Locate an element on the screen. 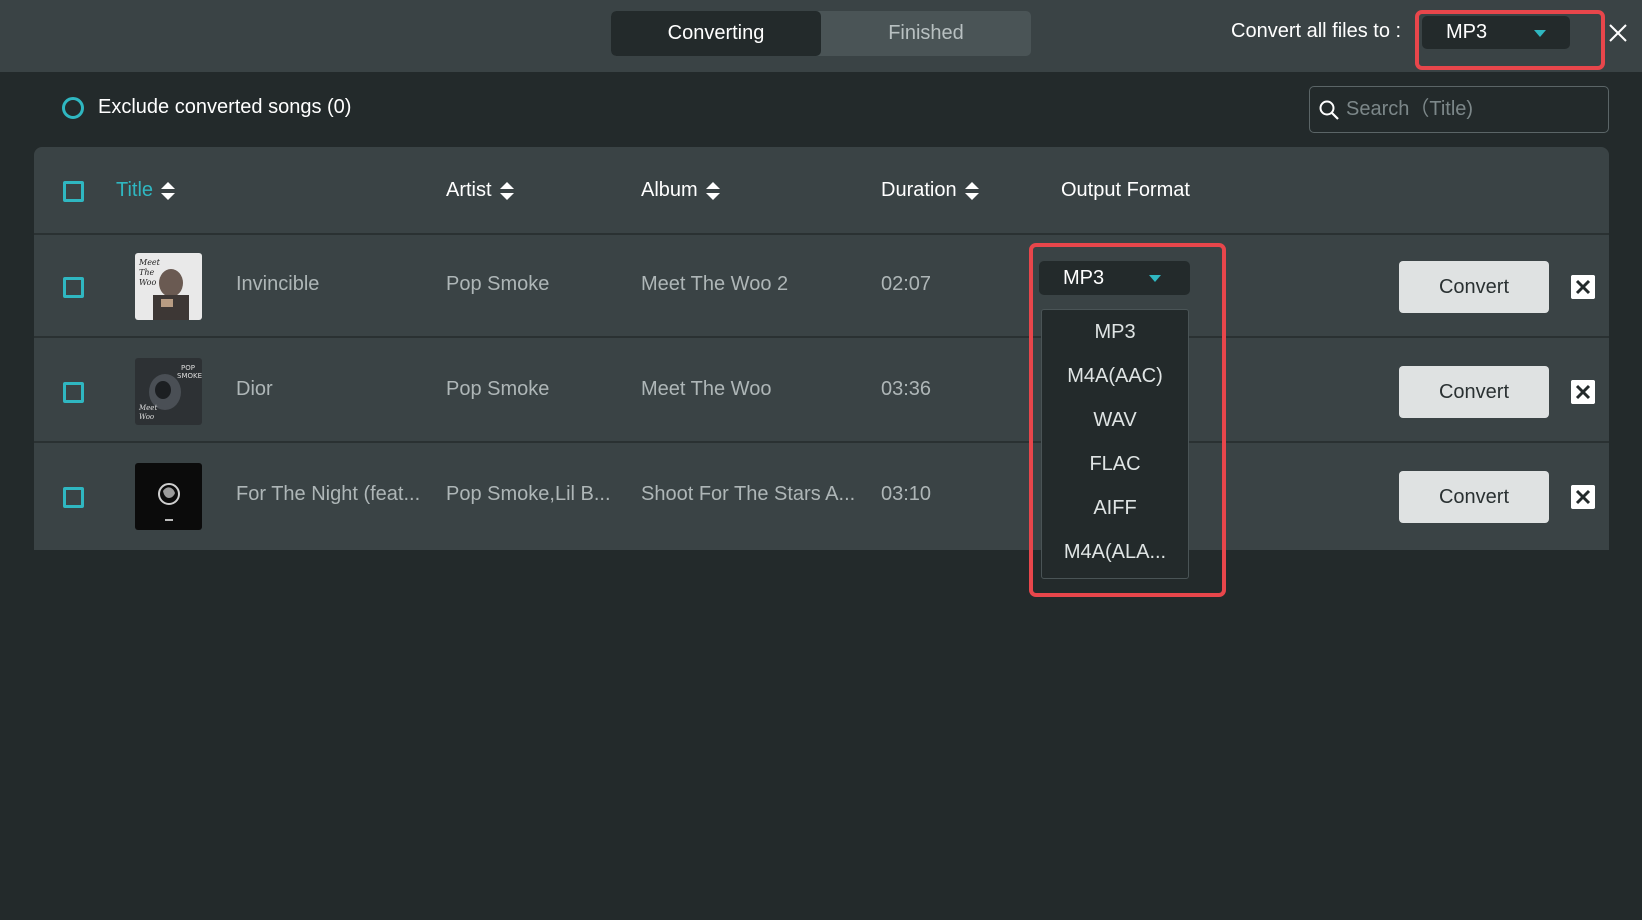 The image size is (1642, 920). column-artist-label: Artist is located at coordinates (469, 190).